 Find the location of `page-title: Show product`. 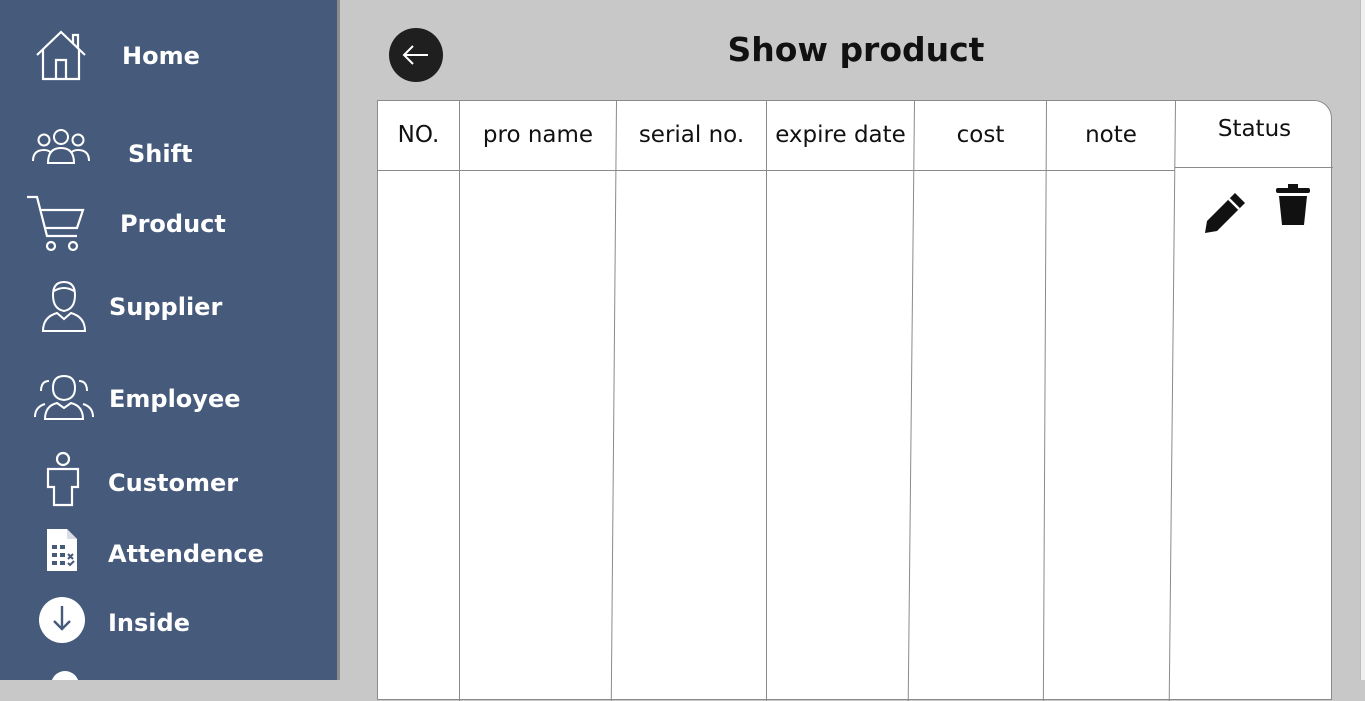

page-title: Show product is located at coordinates (856, 49).